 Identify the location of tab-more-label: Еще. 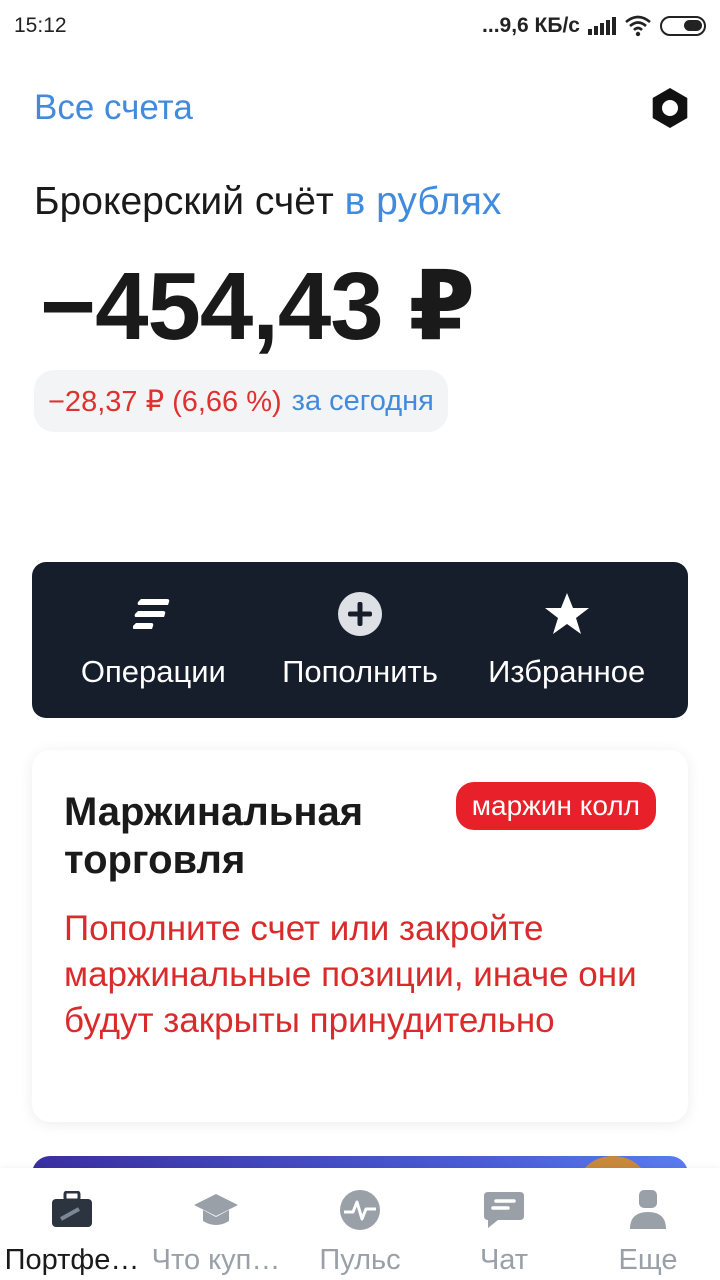
(648, 1260).